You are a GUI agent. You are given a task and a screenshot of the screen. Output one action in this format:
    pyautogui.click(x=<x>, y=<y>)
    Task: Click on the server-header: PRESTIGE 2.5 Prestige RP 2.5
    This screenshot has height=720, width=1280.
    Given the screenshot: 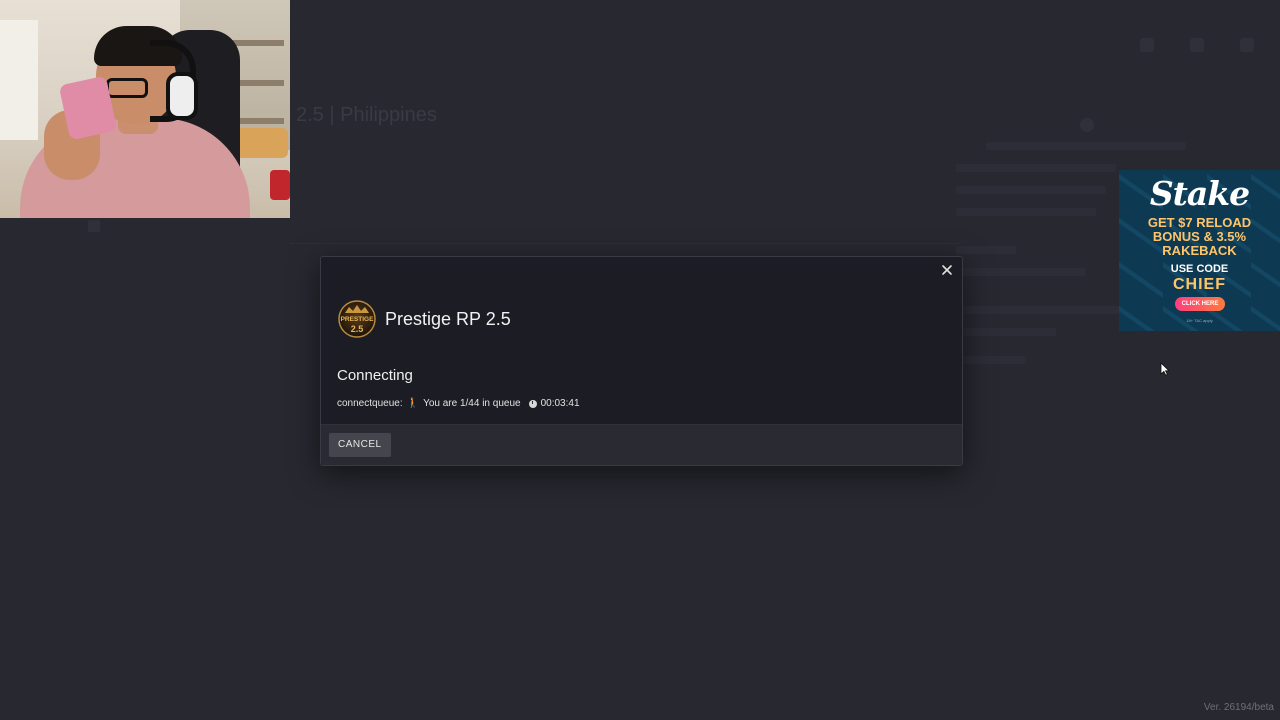 What is the action you would take?
    pyautogui.click(x=424, y=319)
    